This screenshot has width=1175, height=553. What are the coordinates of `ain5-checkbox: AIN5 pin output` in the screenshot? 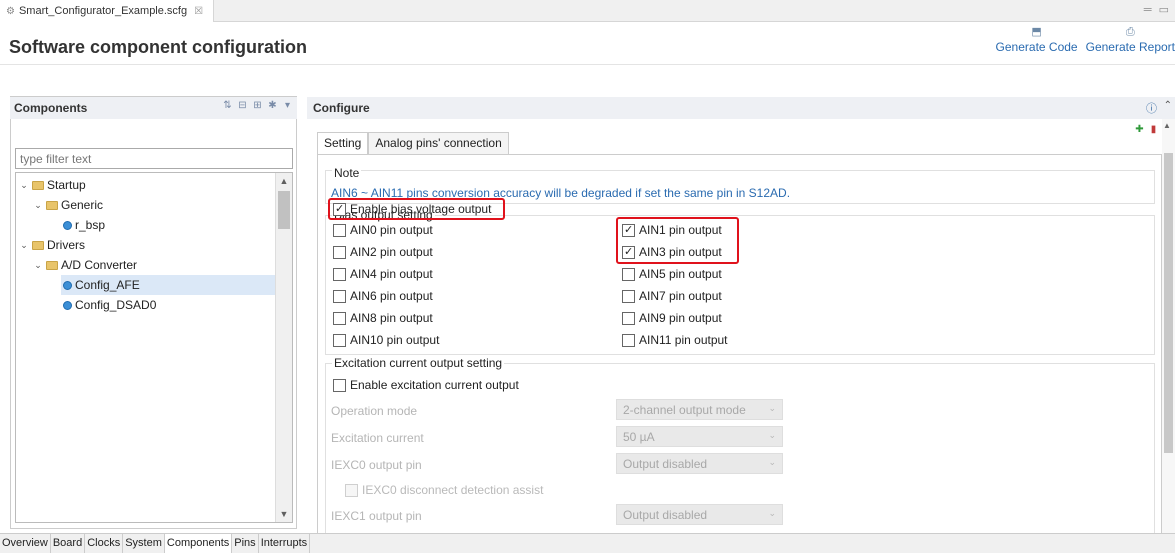 It's located at (672, 274).